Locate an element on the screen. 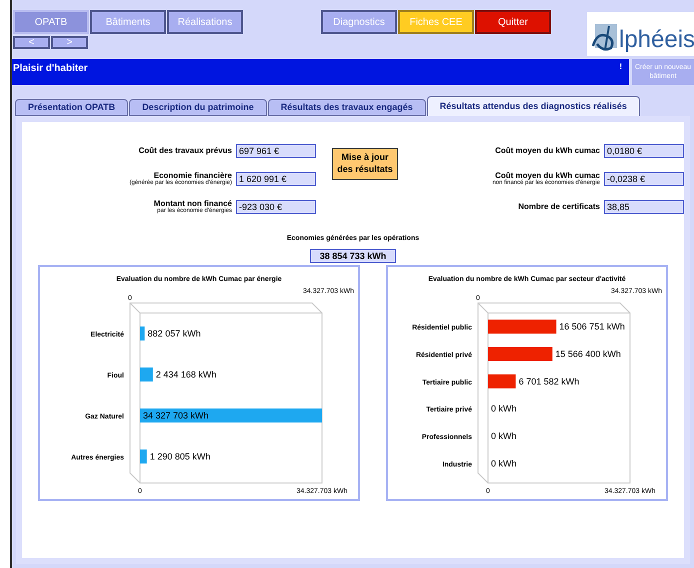 This screenshot has height=568, width=694. value-label: 16 506 751 kWh is located at coordinates (592, 326).